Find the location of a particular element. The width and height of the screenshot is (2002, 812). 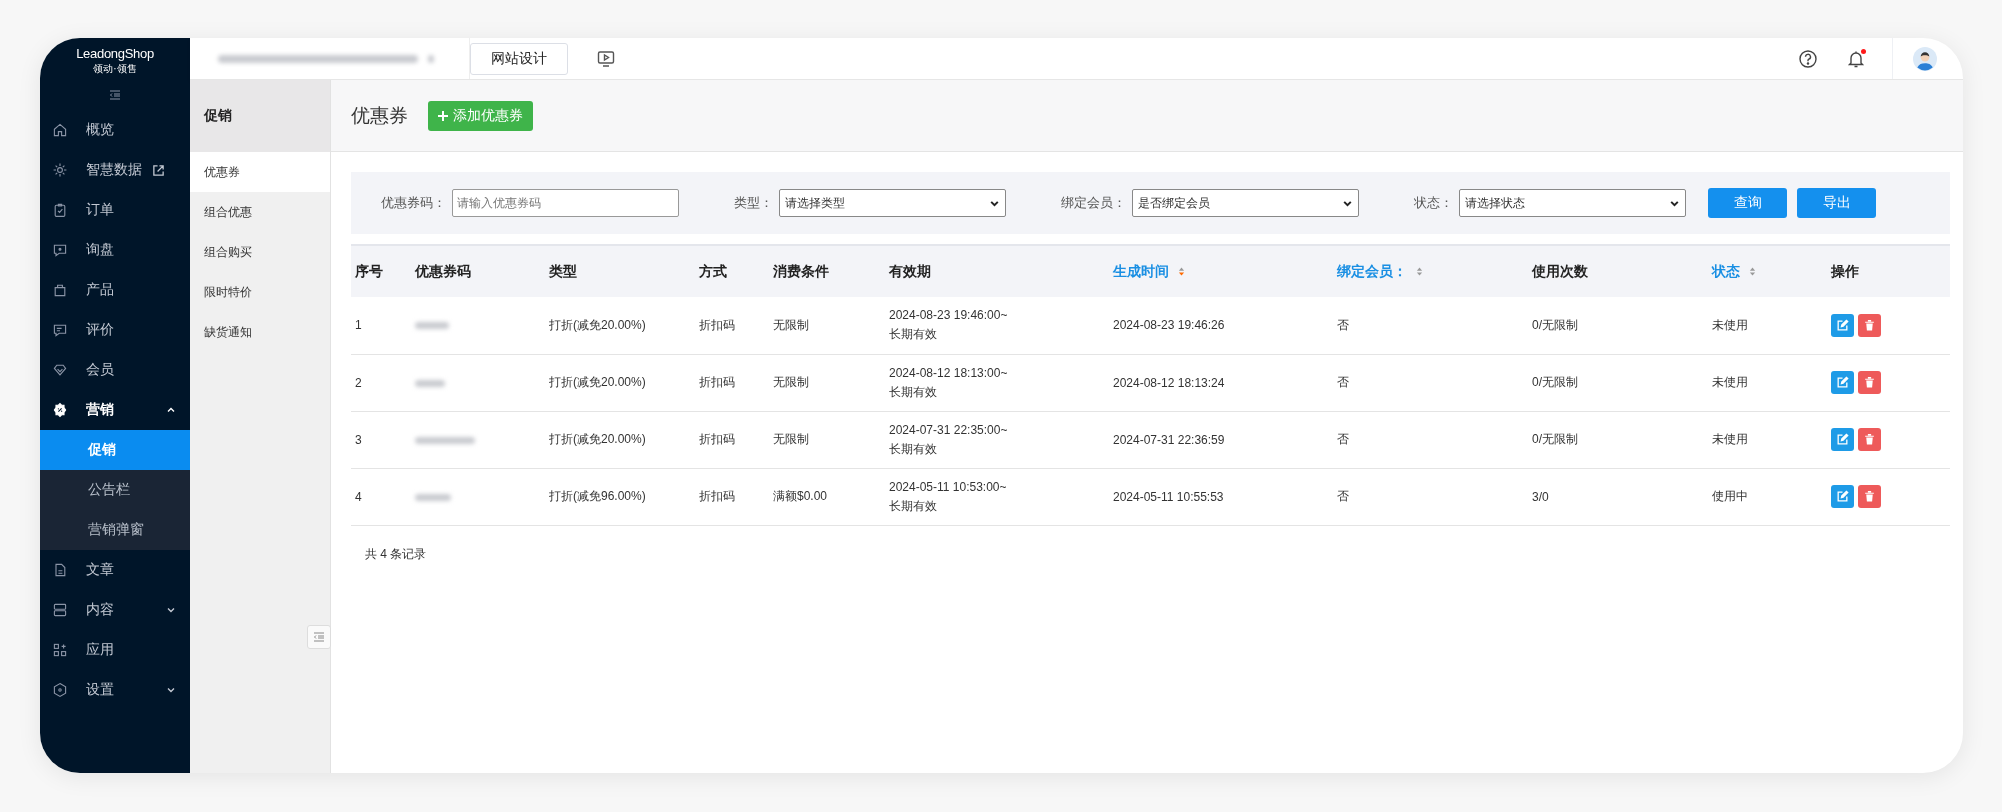

column-header: 序号 is located at coordinates (369, 270).